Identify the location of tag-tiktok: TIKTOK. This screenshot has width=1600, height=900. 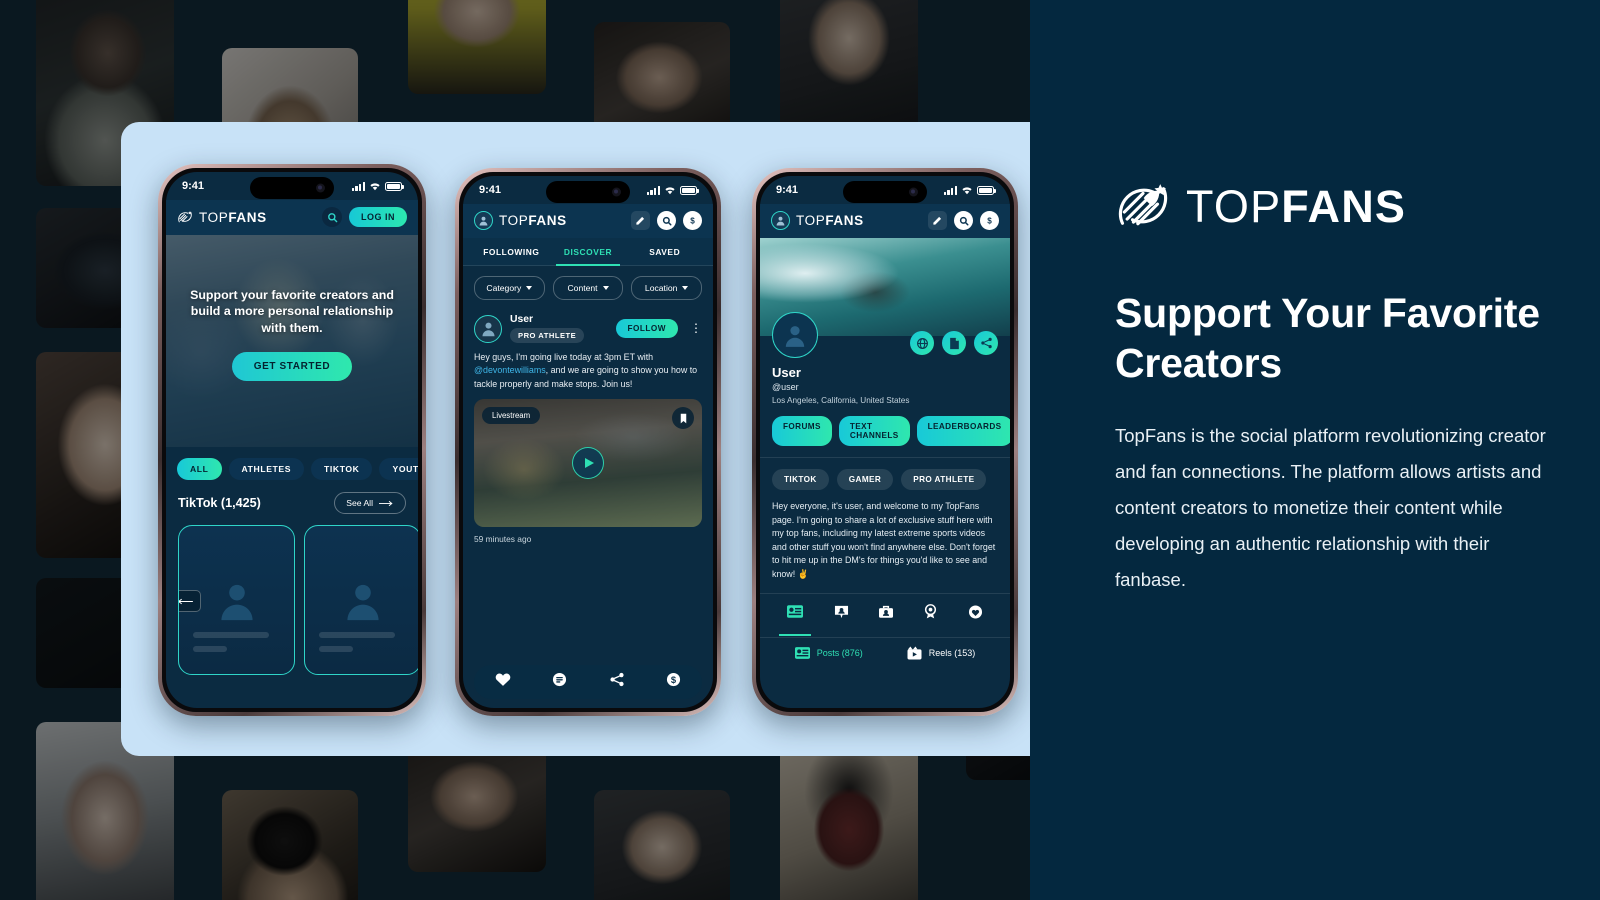
(800, 479).